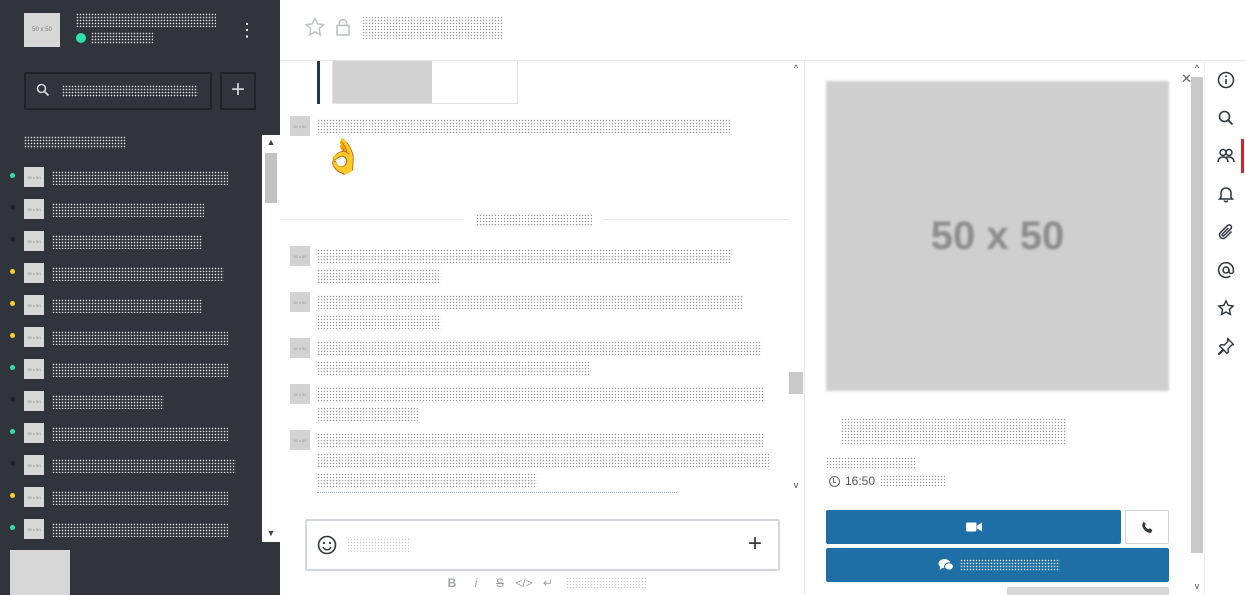  What do you see at coordinates (315, 27) in the screenshot?
I see `favorite-star-icon` at bounding box center [315, 27].